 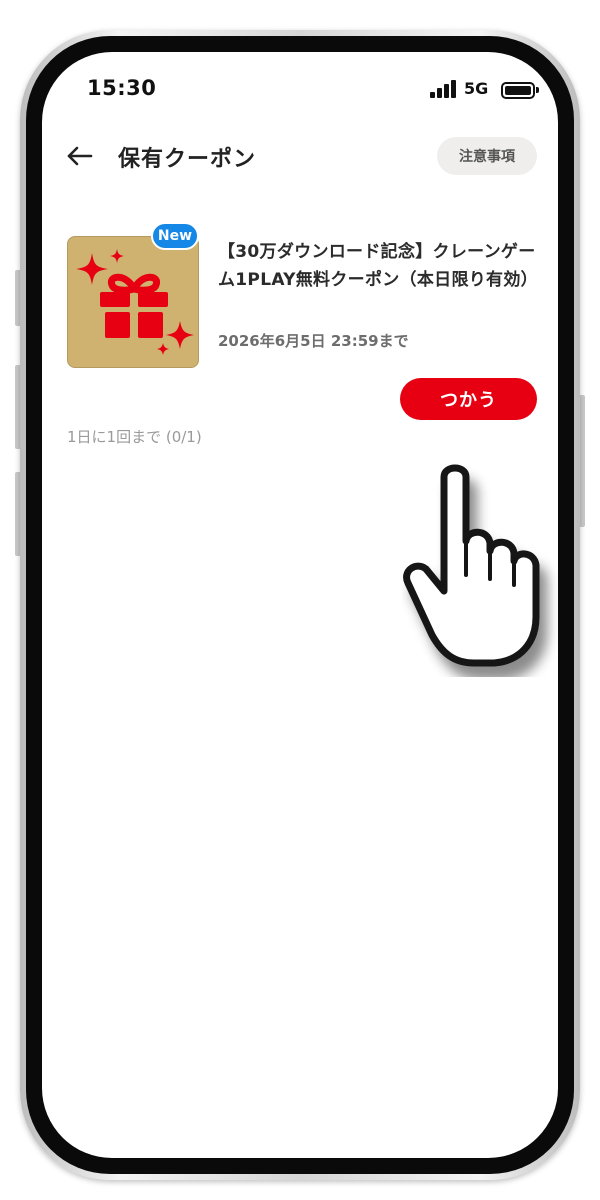 I want to click on usage-limit: 1日に1回まで (0/1), so click(x=134, y=437).